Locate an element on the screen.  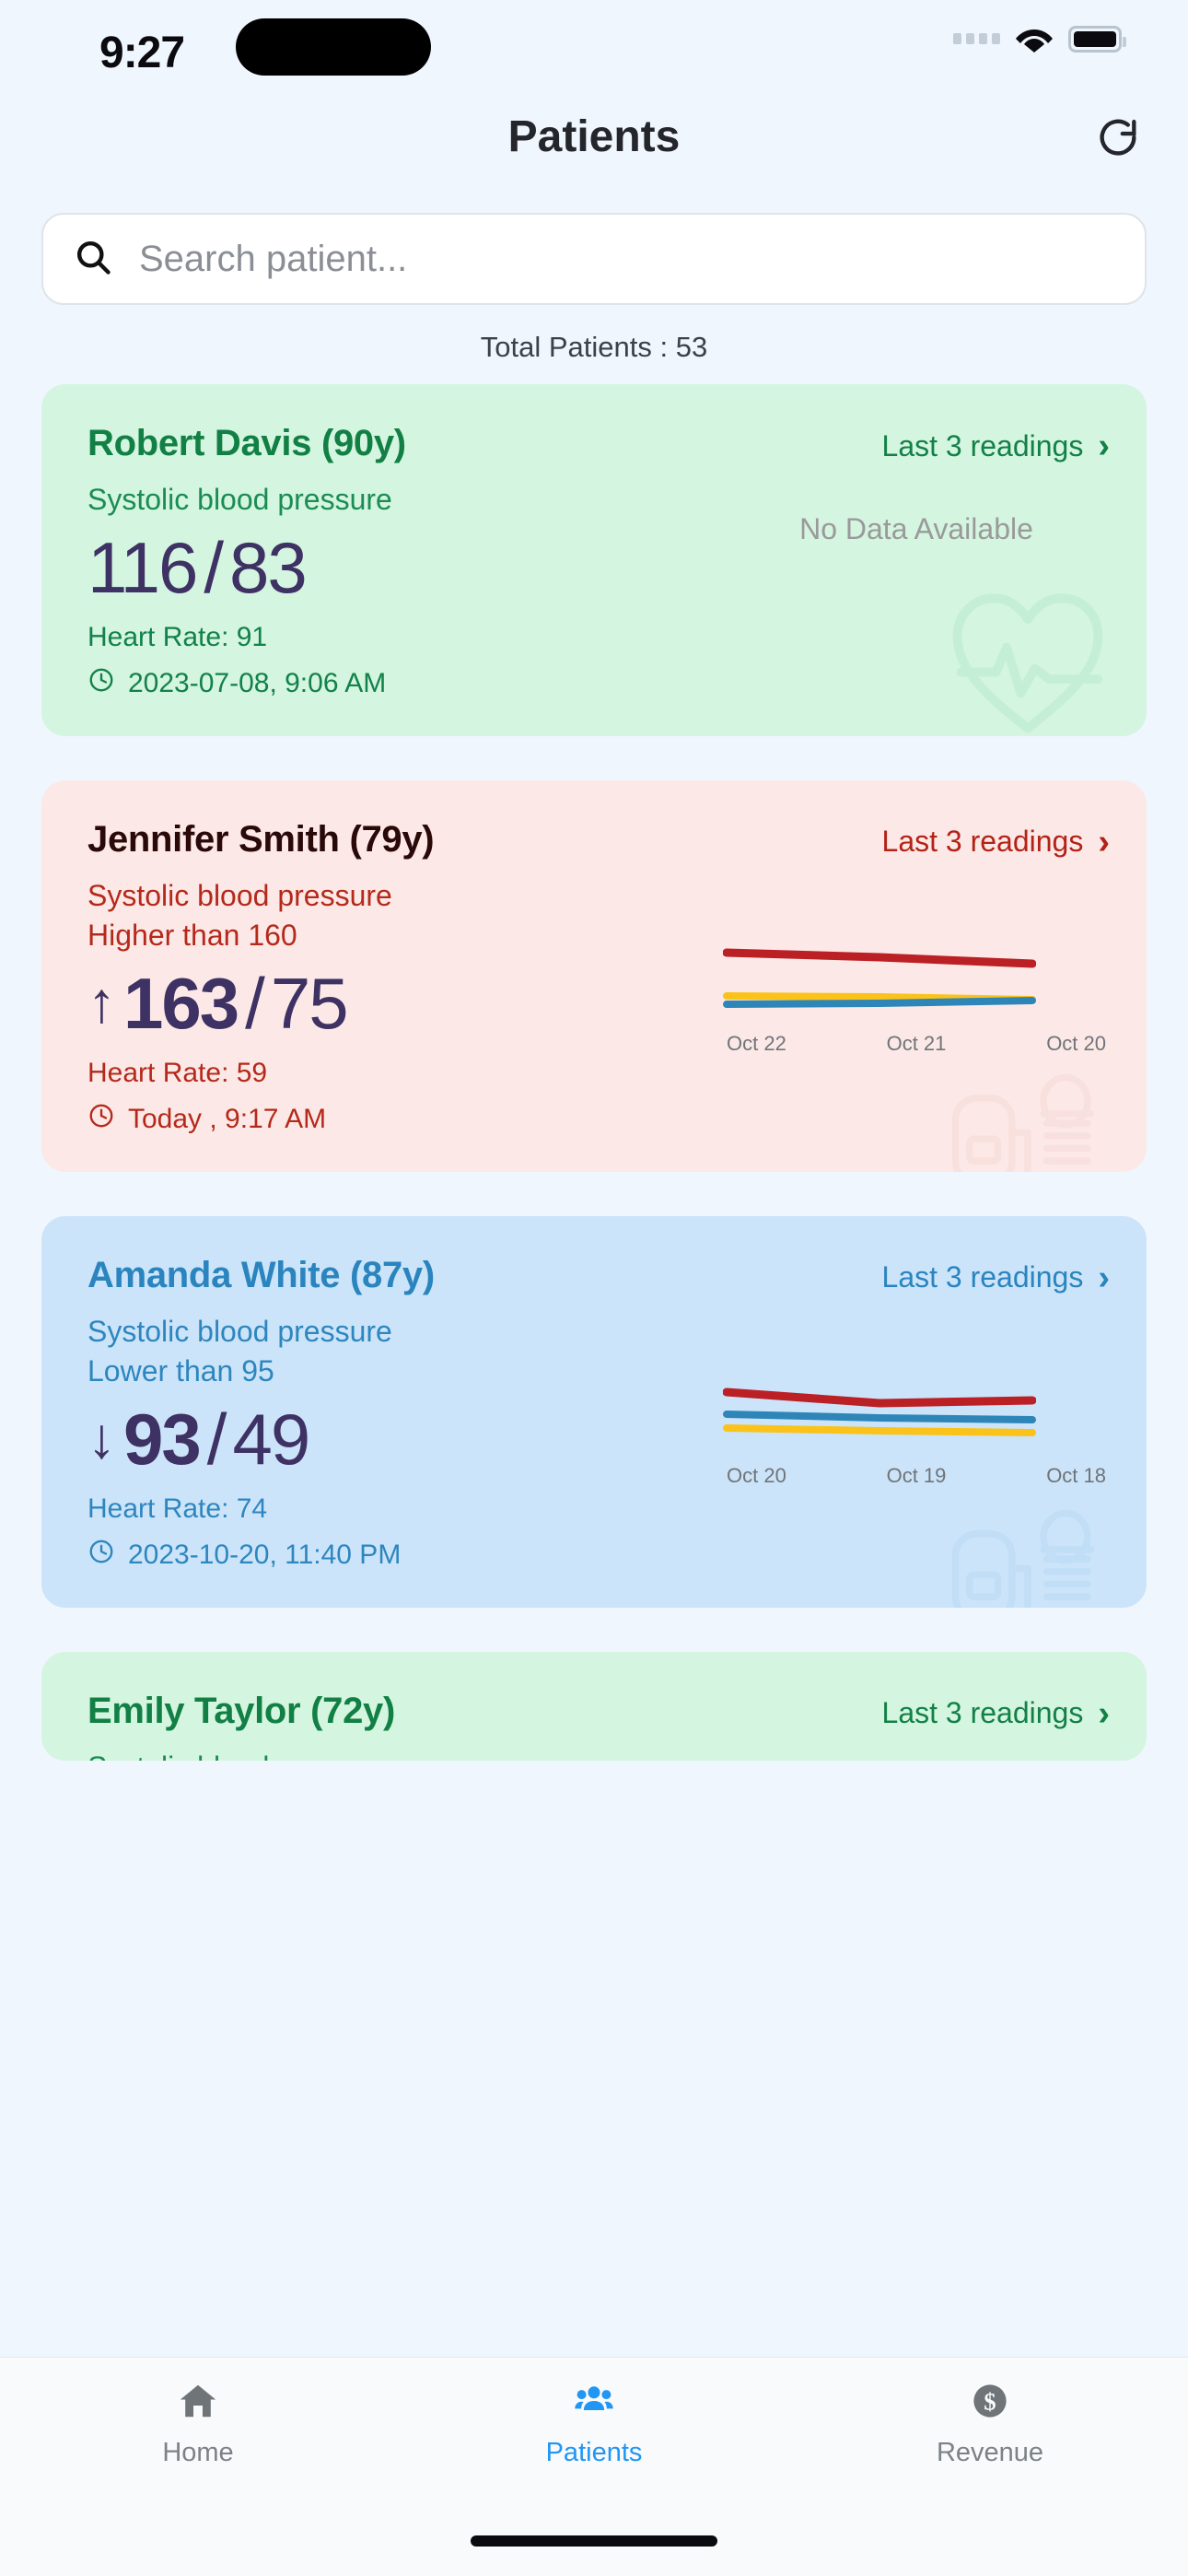
bp-value: 116 / 83 is located at coordinates (239, 567).